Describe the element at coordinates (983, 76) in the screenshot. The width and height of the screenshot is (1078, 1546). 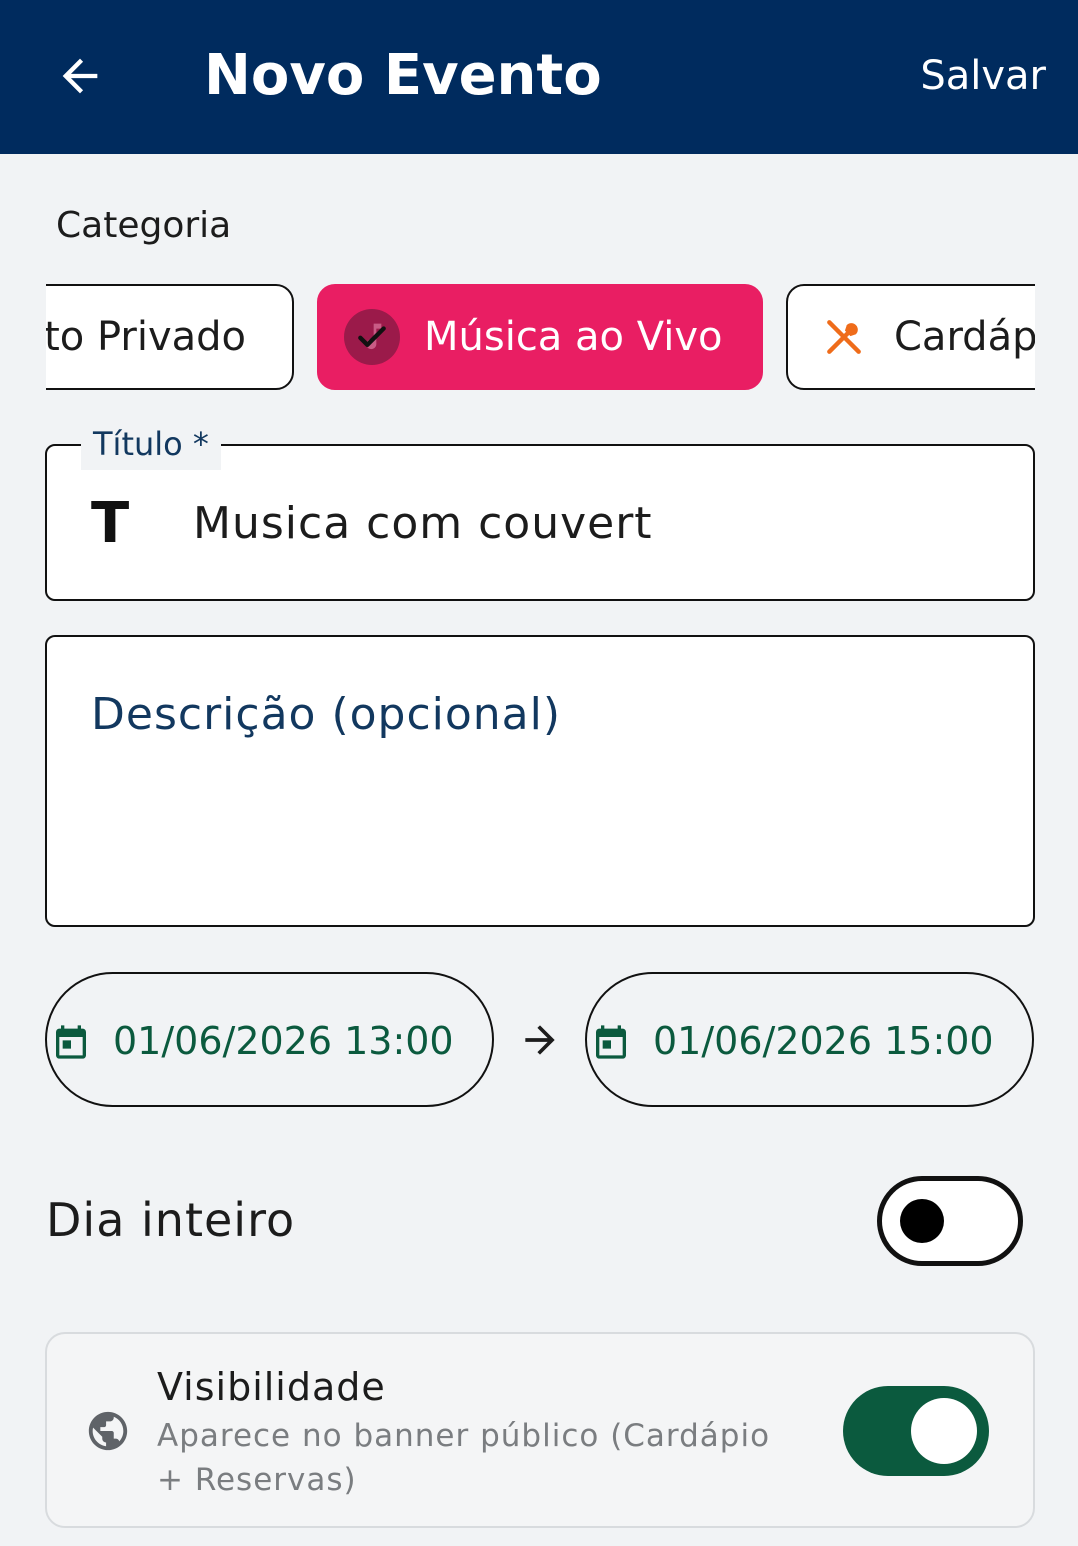
I see `save-button: Salvar` at that location.